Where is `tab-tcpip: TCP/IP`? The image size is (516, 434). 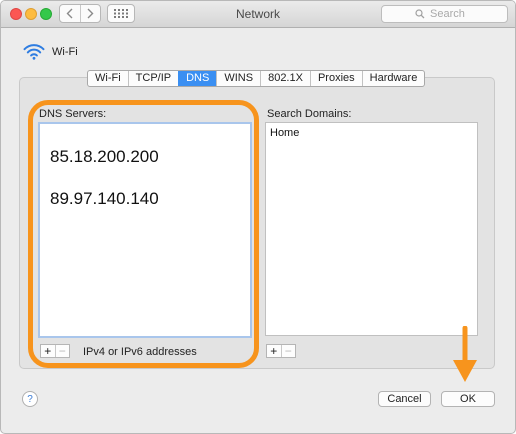 tab-tcpip: TCP/IP is located at coordinates (152, 78).